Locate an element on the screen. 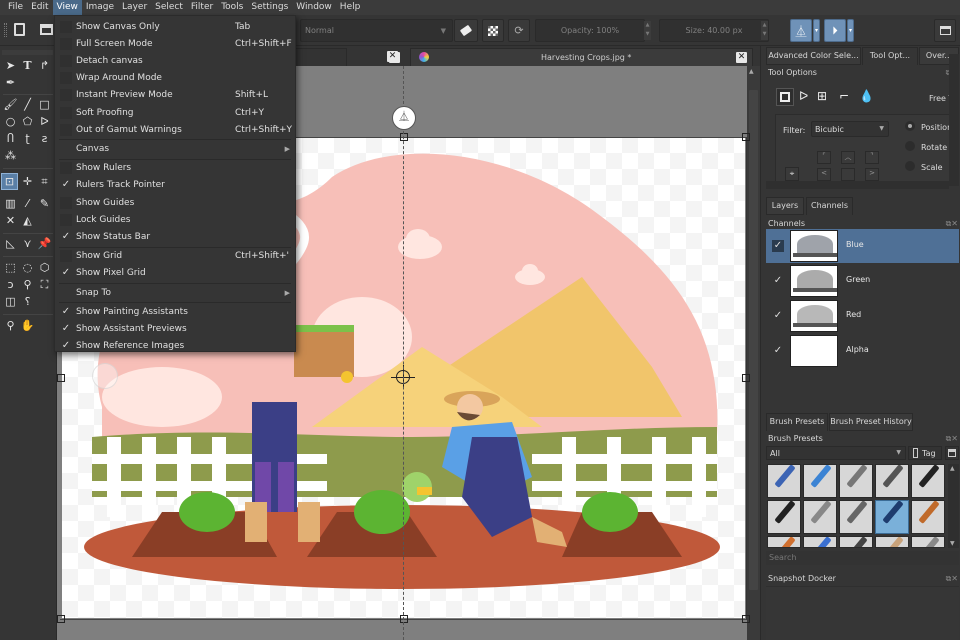 The image size is (960, 640). menu-window: Window is located at coordinates (314, 7).